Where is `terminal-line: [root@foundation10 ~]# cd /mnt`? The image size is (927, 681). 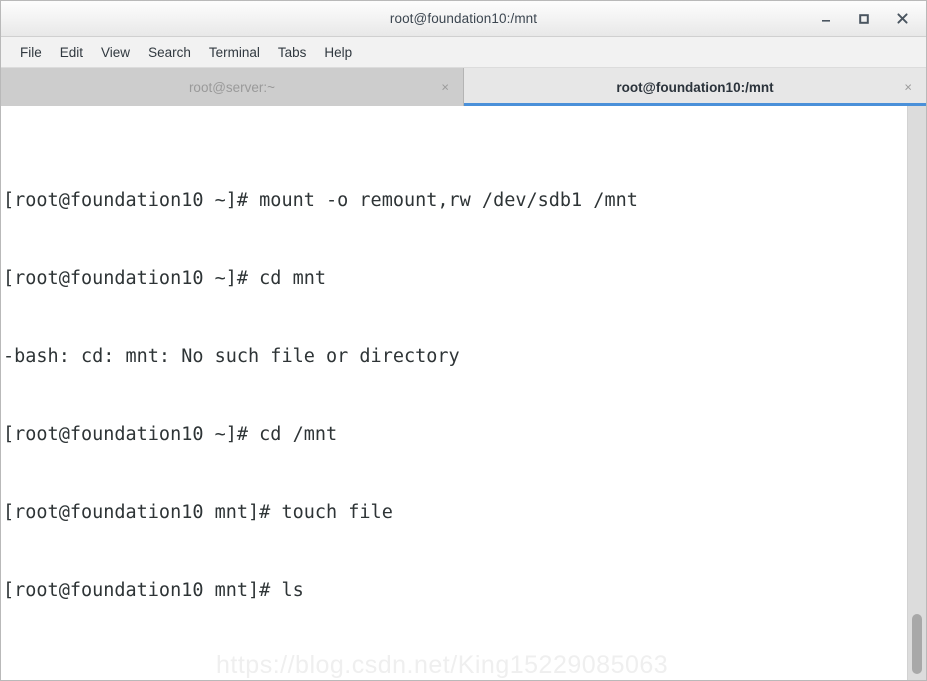
terminal-line: [root@foundation10 ~]# cd /mnt is located at coordinates (170, 434).